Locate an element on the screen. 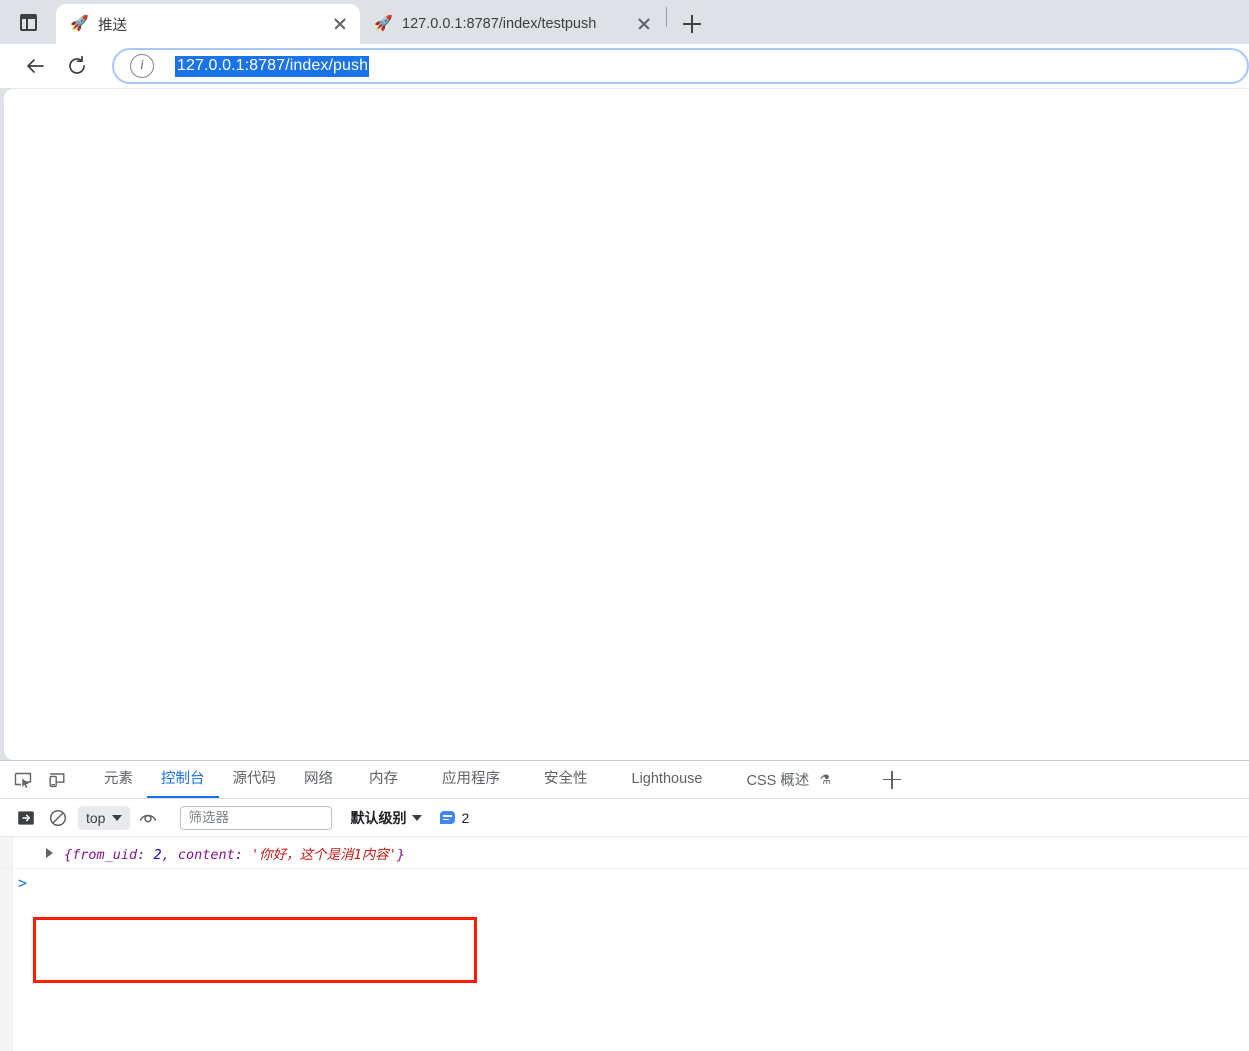 The width and height of the screenshot is (1249, 1051). console-toolbar: top 默认级别 2 is located at coordinates (624, 818).